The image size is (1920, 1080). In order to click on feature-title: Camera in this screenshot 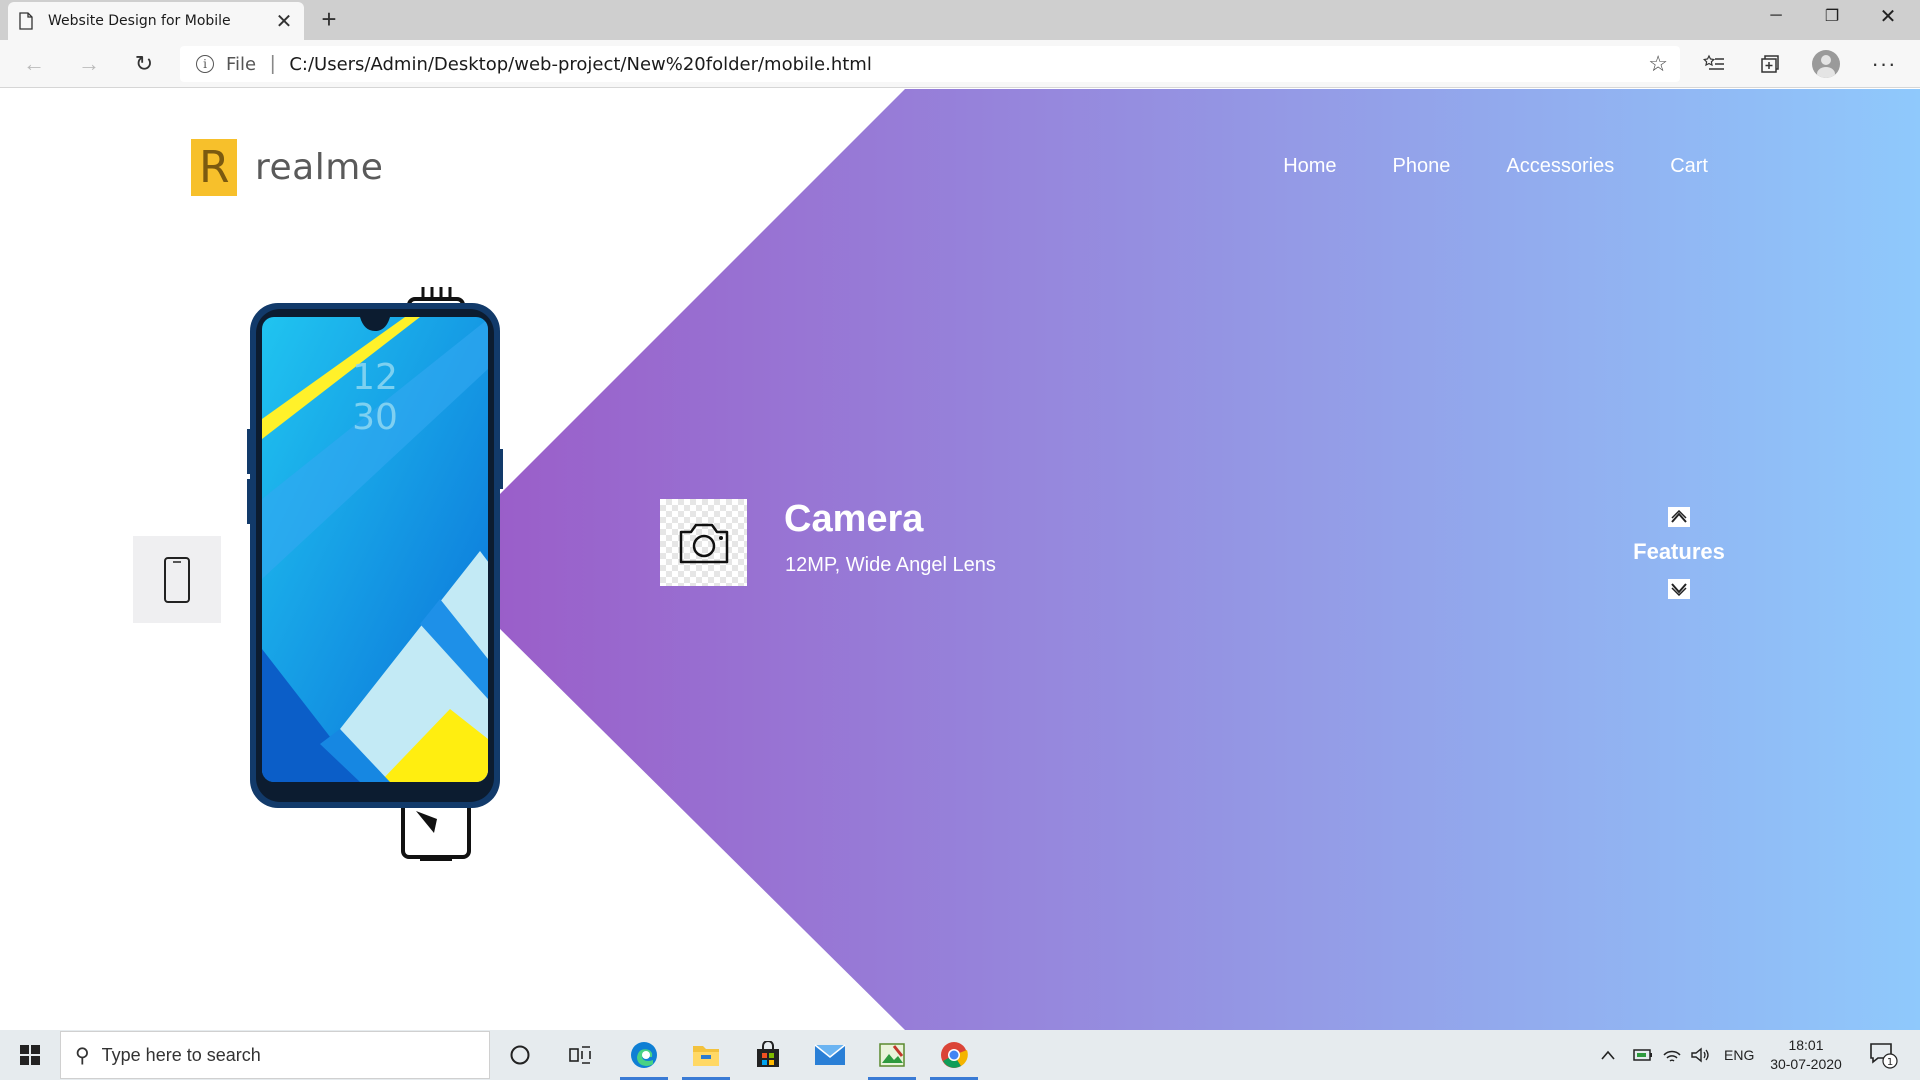, I will do `click(854, 519)`.